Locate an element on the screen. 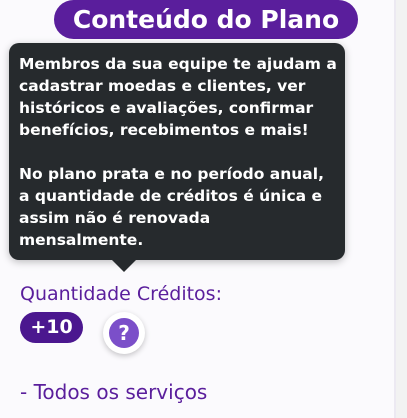  help-button: ? is located at coordinates (124, 333).